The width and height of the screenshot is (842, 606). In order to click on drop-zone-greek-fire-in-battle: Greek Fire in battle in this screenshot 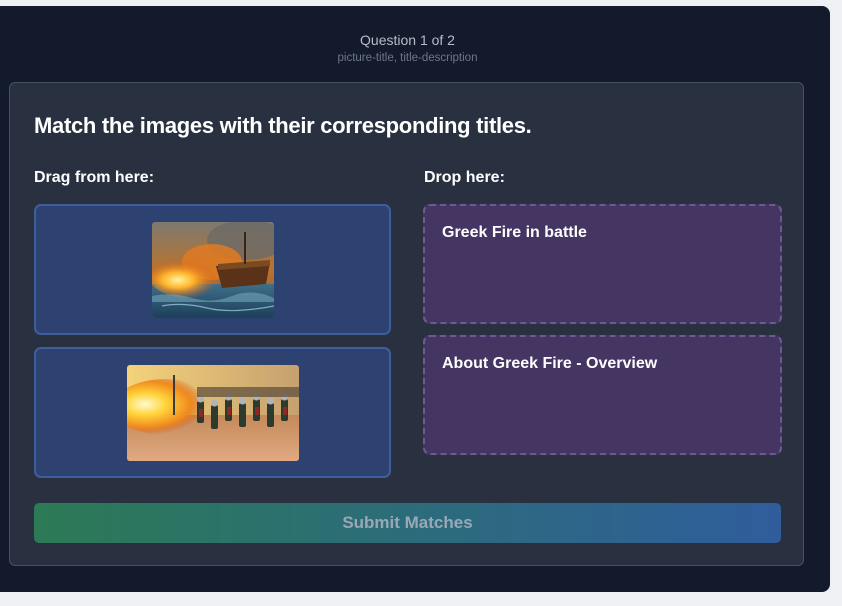, I will do `click(602, 264)`.